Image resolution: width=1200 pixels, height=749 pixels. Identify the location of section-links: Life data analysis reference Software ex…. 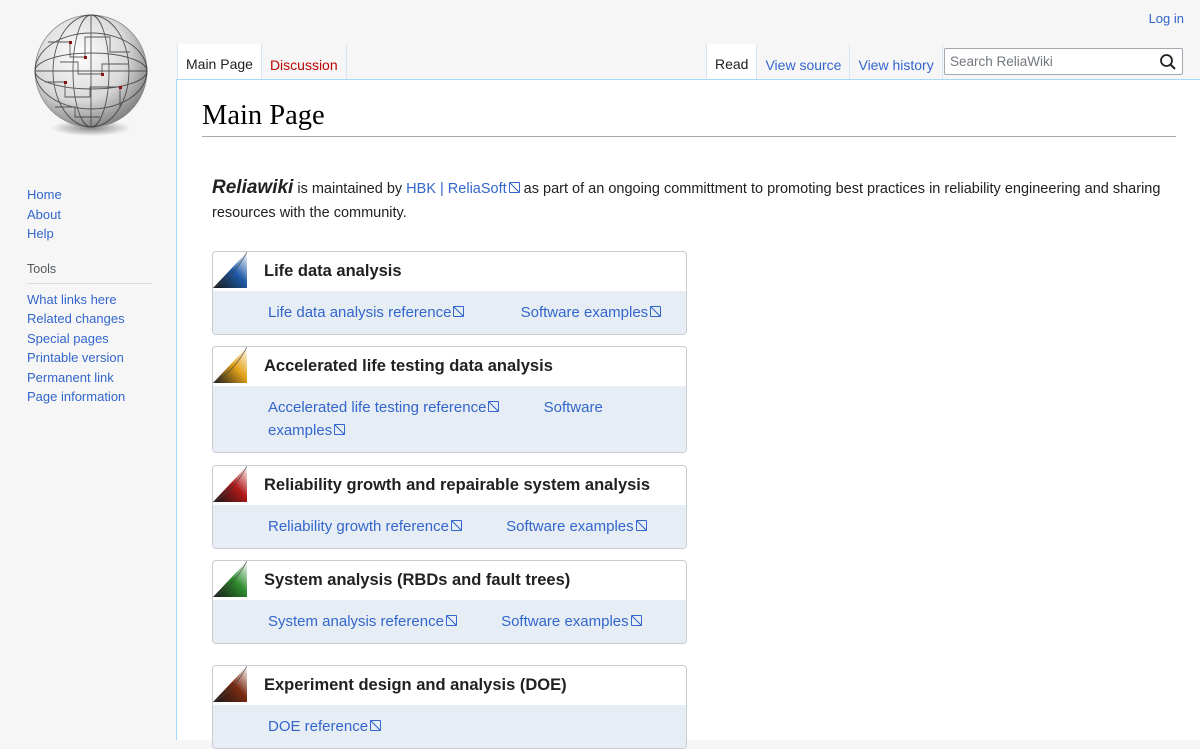
(449, 312).